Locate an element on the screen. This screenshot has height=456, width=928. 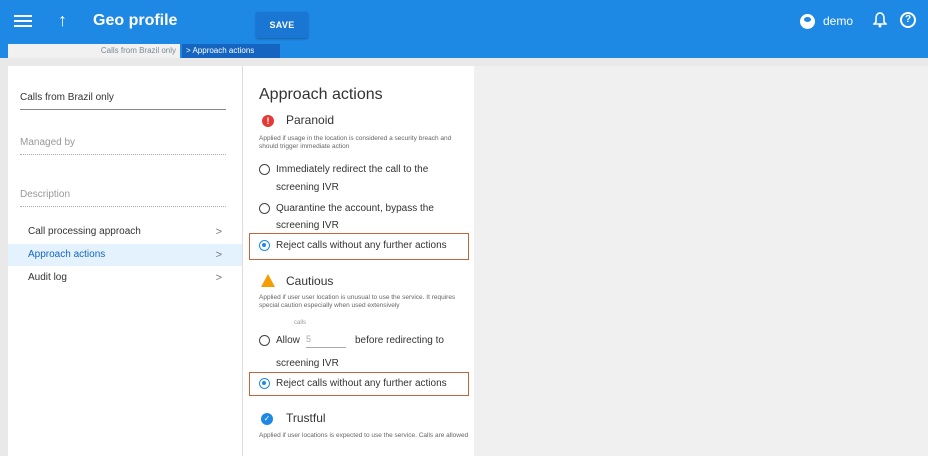
radio-immediately-redirect is located at coordinates (264, 169).